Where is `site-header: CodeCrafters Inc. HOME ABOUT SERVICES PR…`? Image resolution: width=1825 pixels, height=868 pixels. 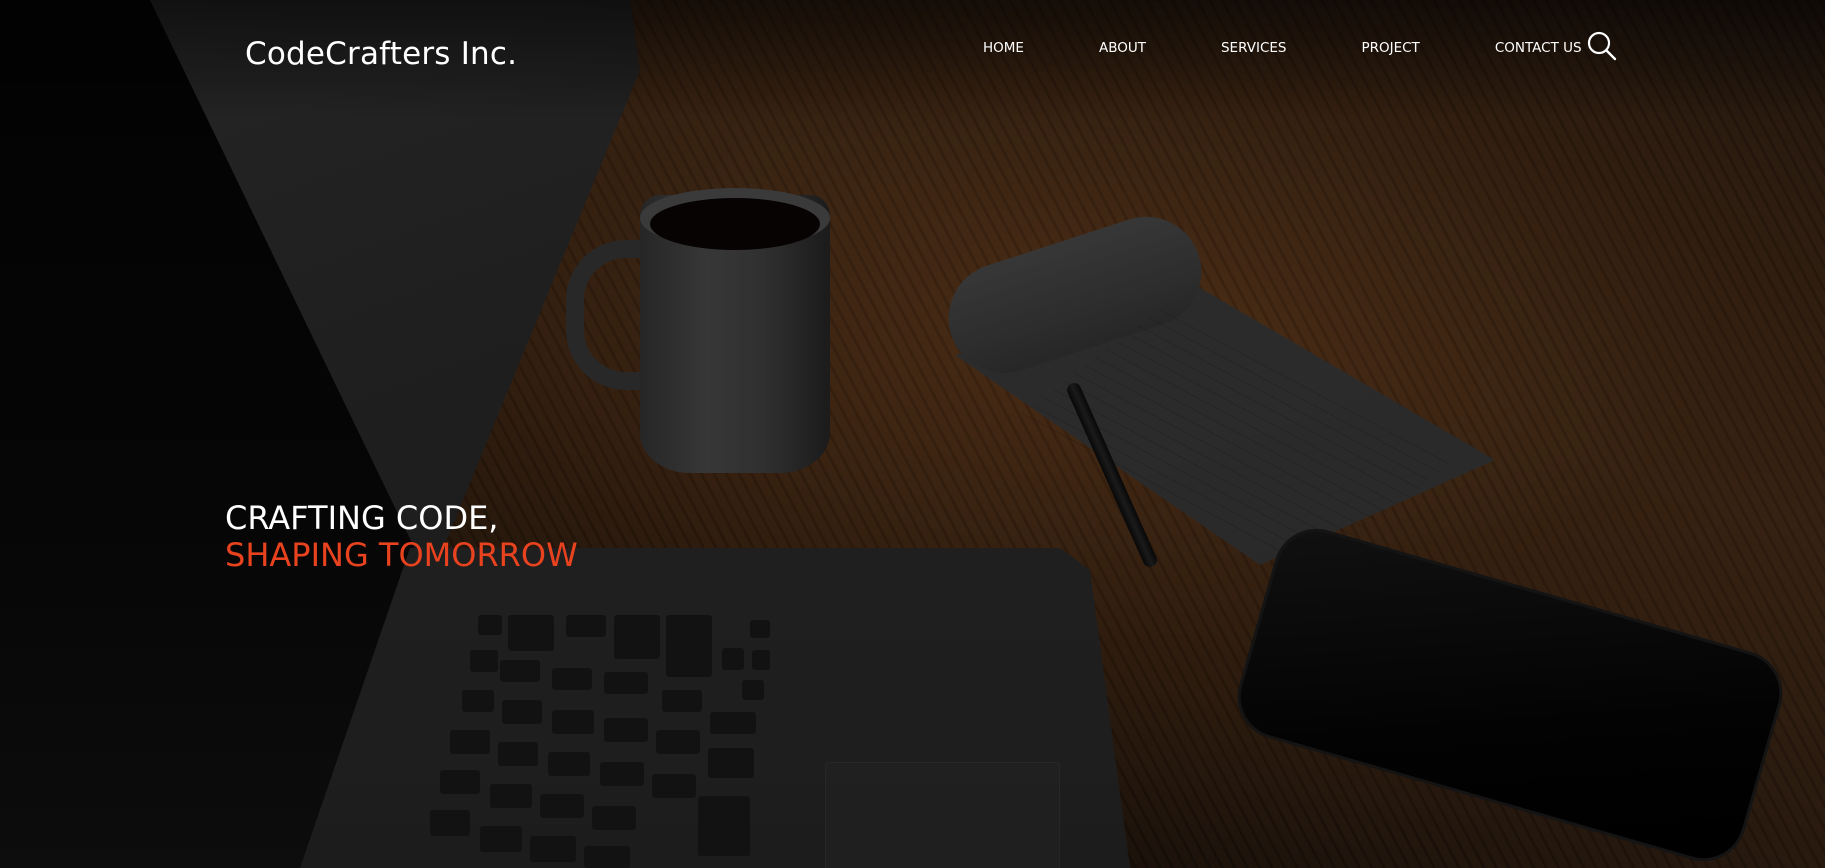 site-header: CodeCrafters Inc. HOME ABOUT SERVICES PR… is located at coordinates (912, 50).